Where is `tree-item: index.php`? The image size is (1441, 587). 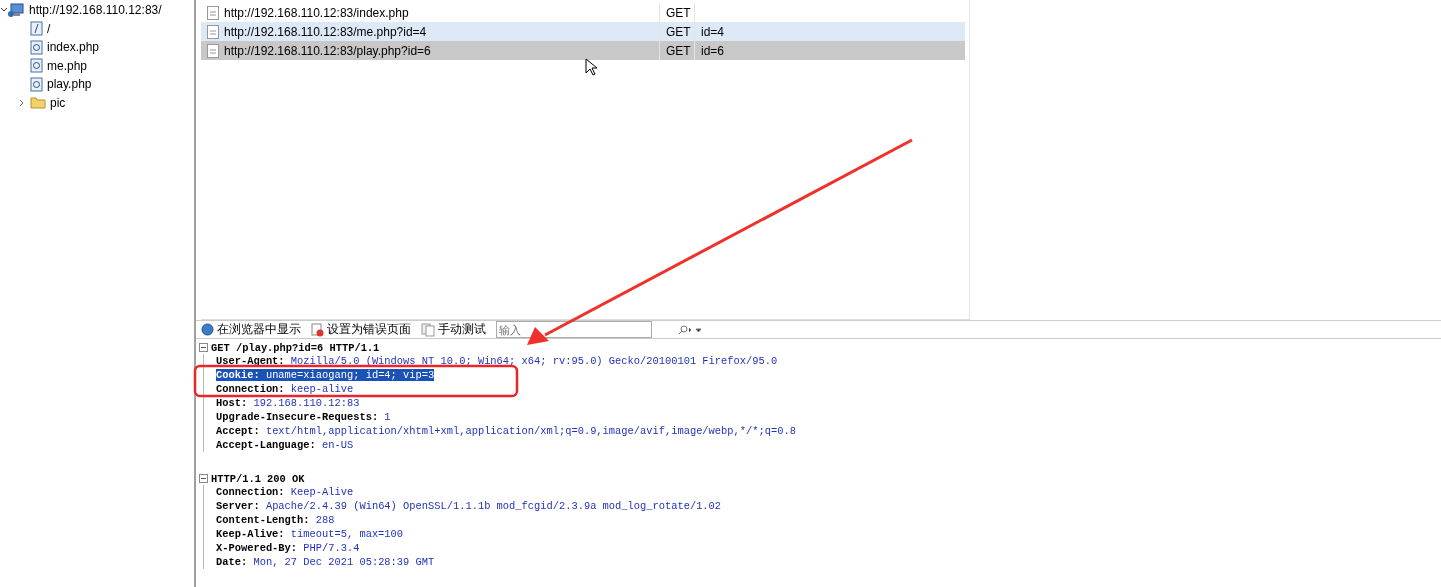 tree-item: index.php is located at coordinates (73, 47).